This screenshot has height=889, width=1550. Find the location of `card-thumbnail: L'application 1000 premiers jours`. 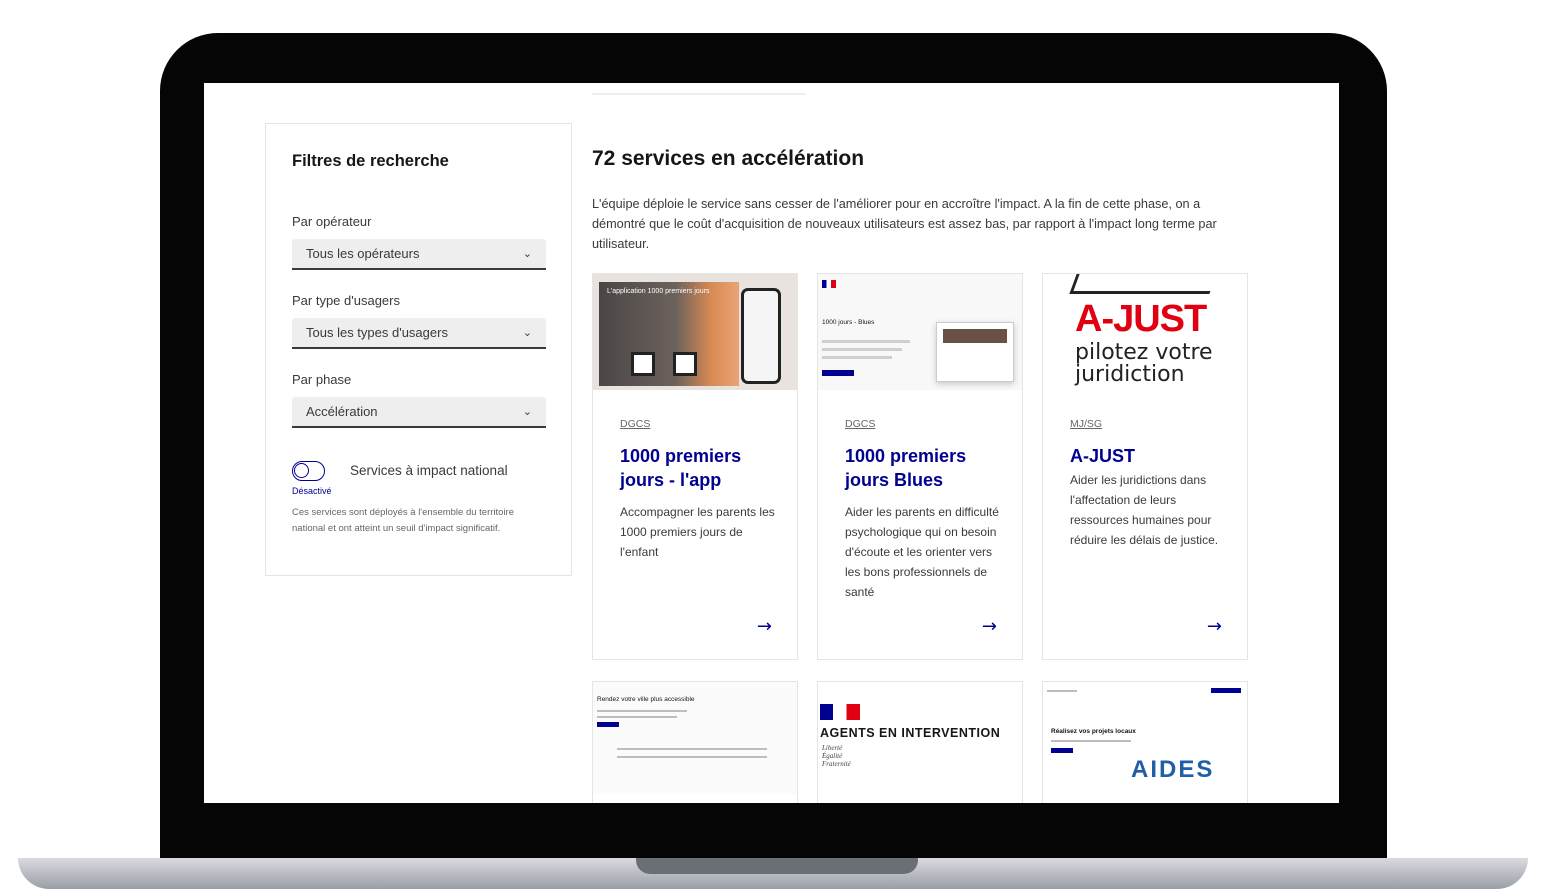

card-thumbnail: L'application 1000 premiers jours is located at coordinates (695, 332).